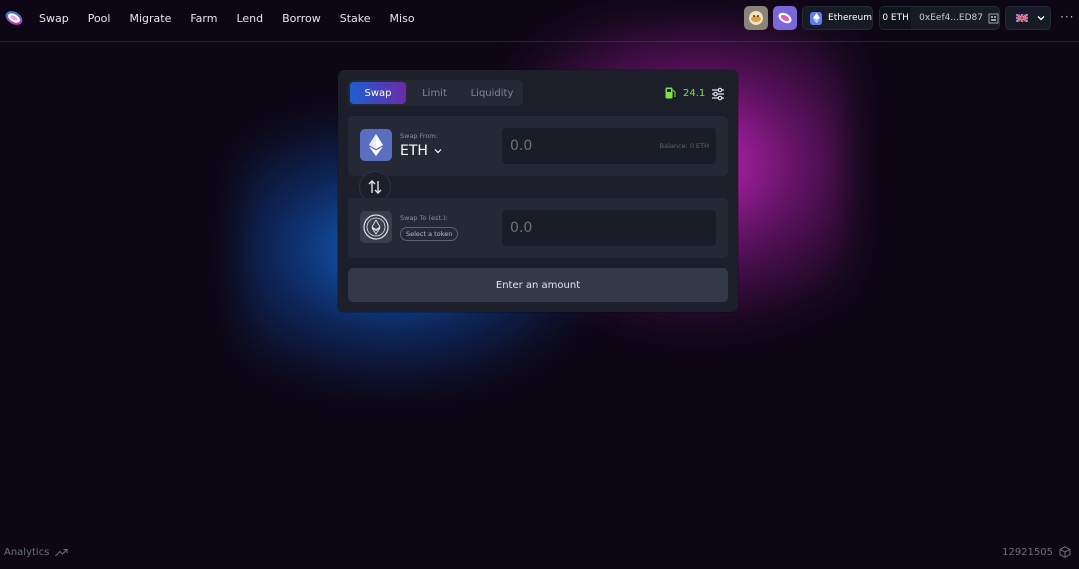 This screenshot has width=1079, height=569. I want to click on swap-to-panel: Swap To (est.): Select a token, so click(538, 228).